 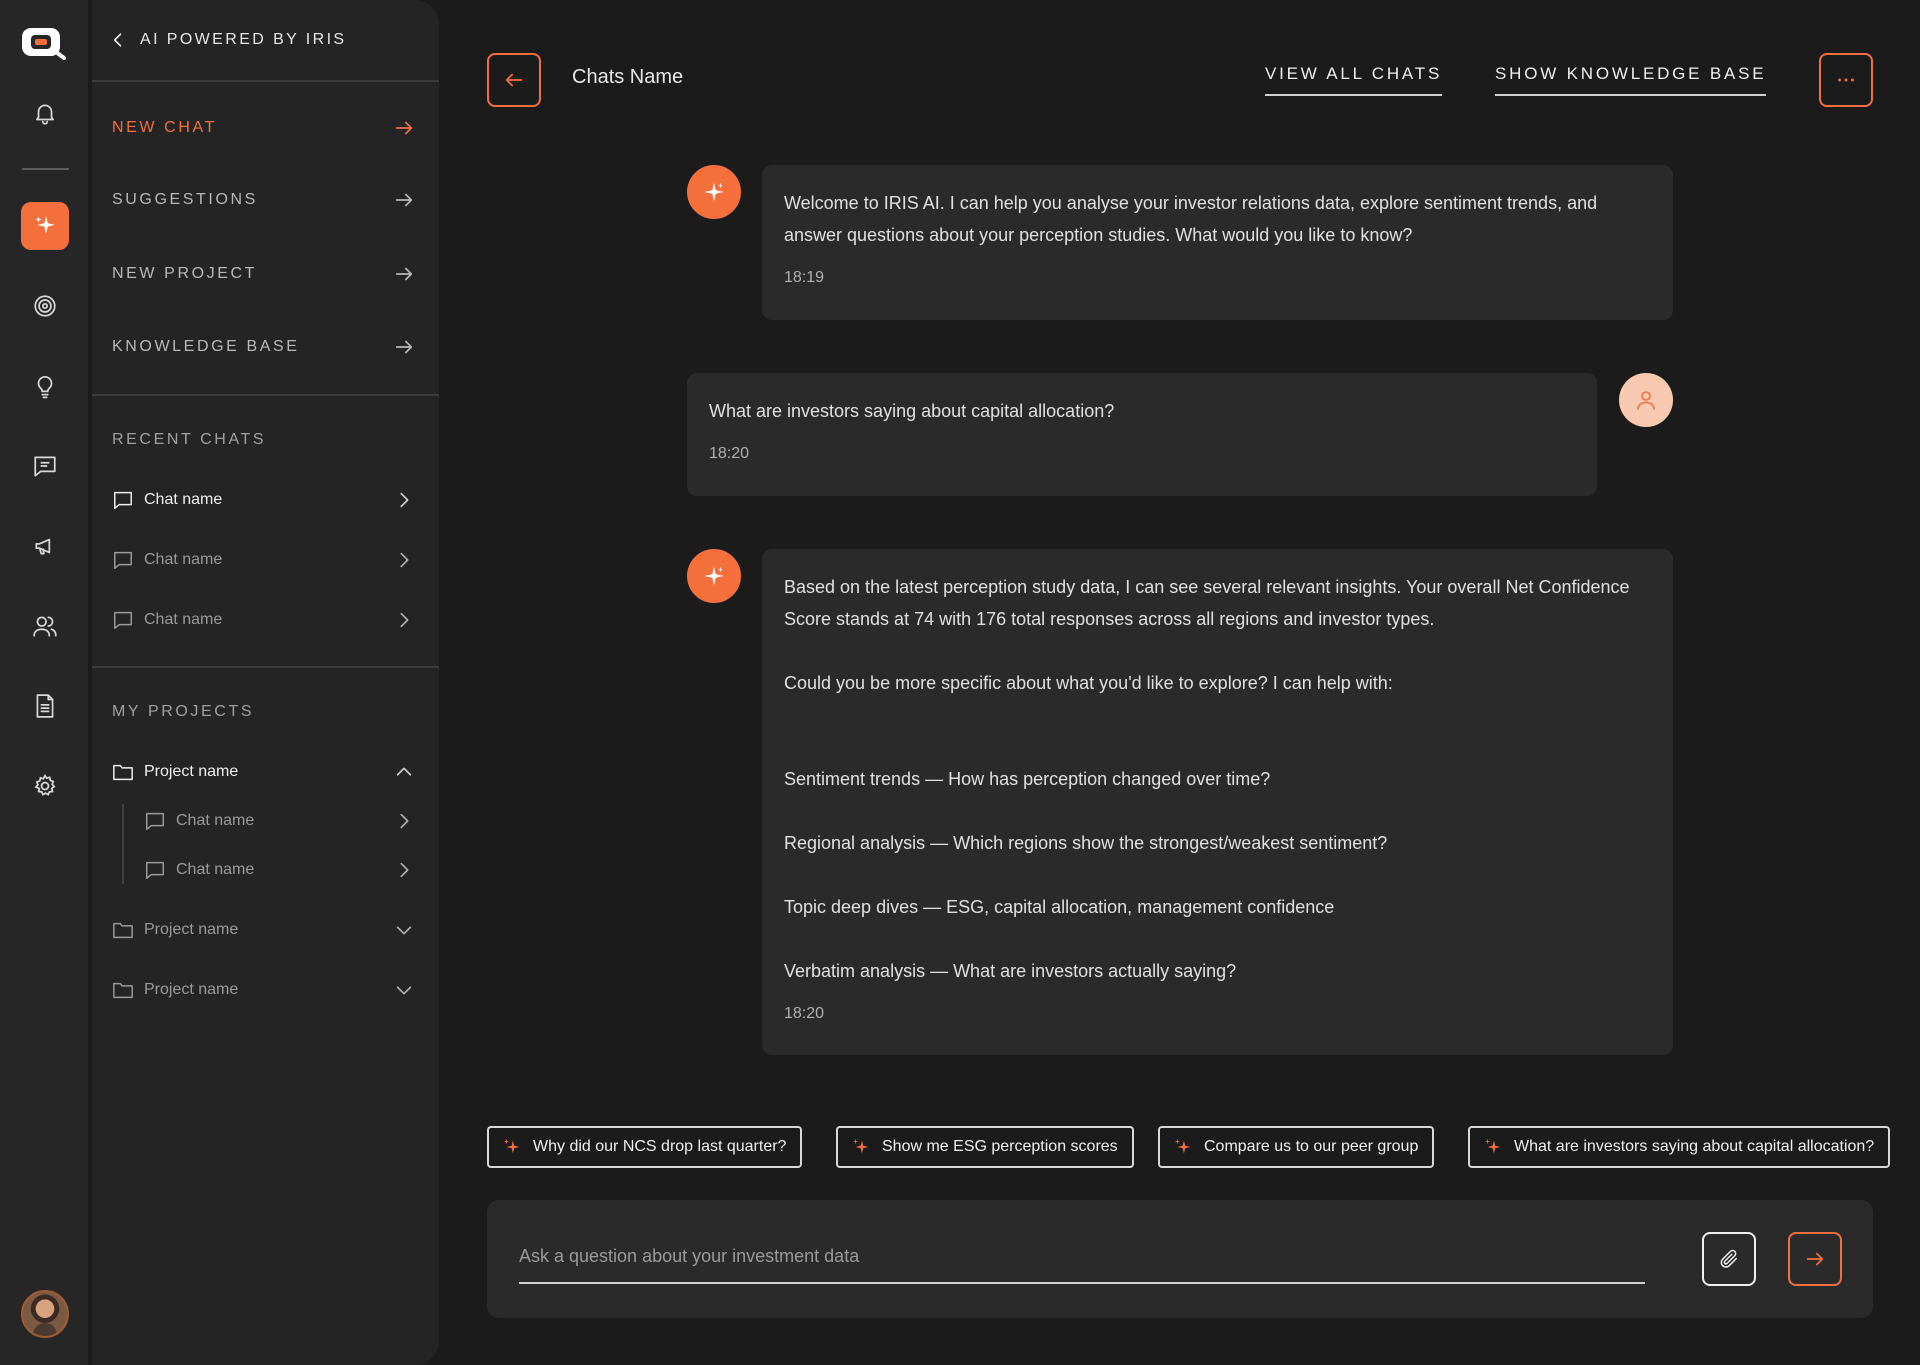 I want to click on chevron-left-icon, so click(x=118, y=40).